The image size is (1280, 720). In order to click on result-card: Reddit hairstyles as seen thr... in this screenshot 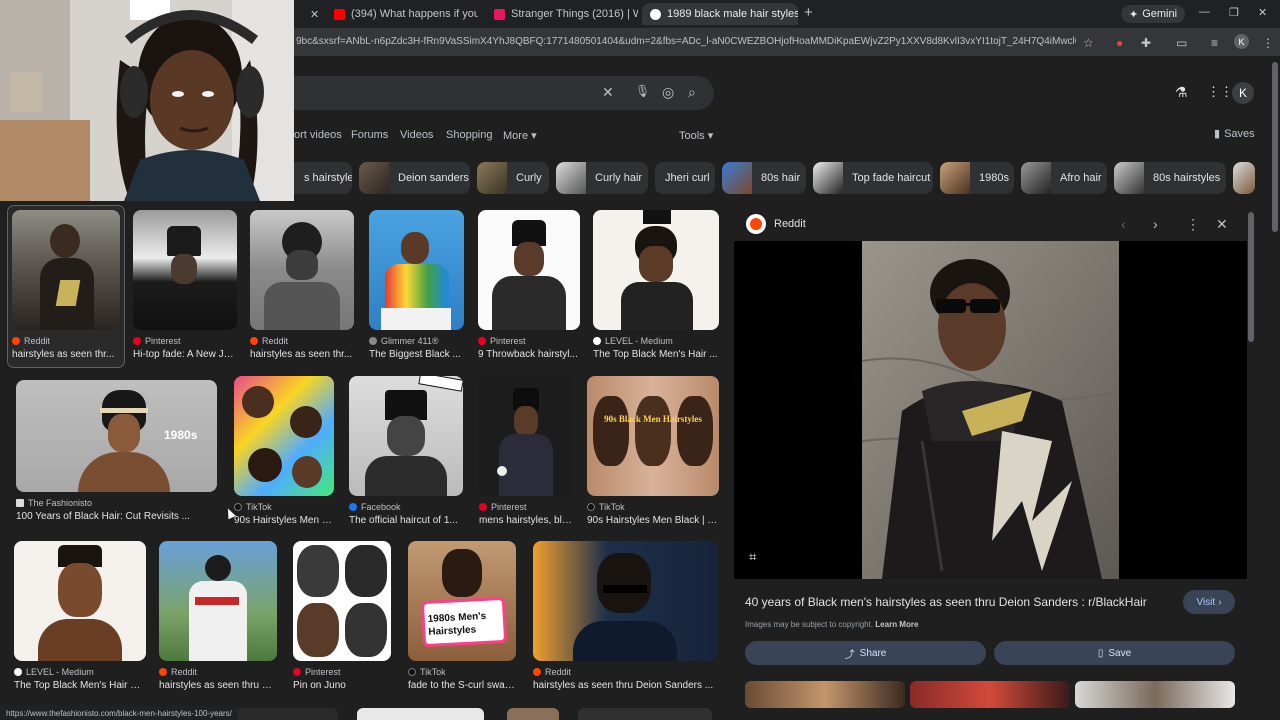, I will do `click(66, 286)`.